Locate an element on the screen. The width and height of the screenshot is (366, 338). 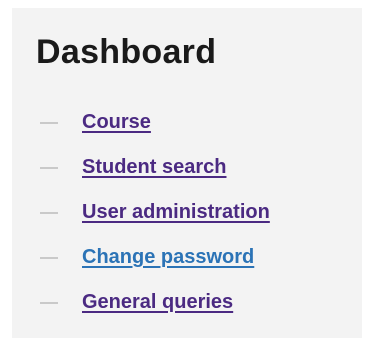
dashboard-title: Dashboard is located at coordinates (126, 52).